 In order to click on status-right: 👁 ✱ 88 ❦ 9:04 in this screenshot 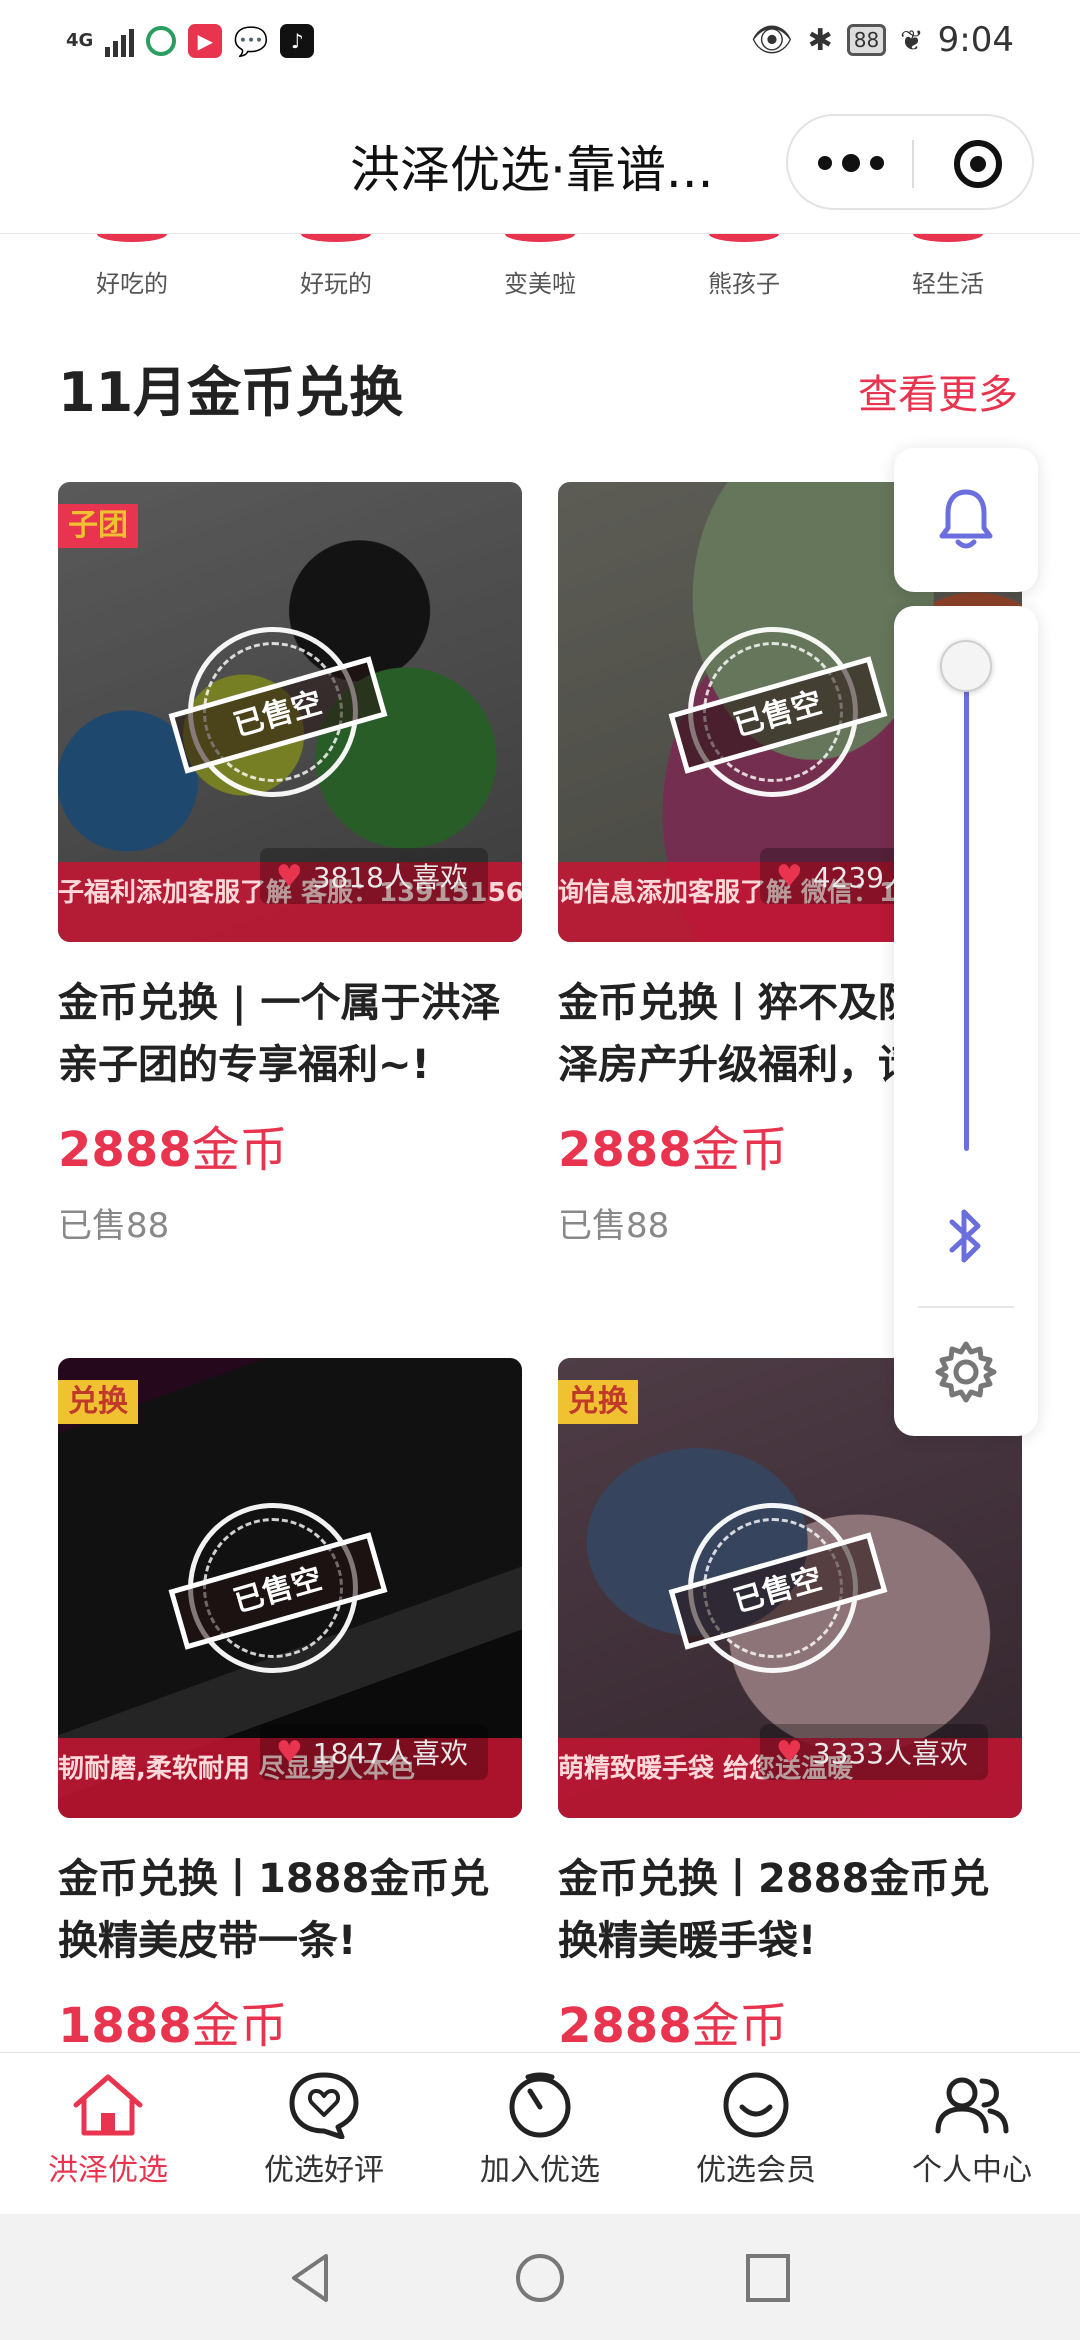, I will do `click(882, 40)`.